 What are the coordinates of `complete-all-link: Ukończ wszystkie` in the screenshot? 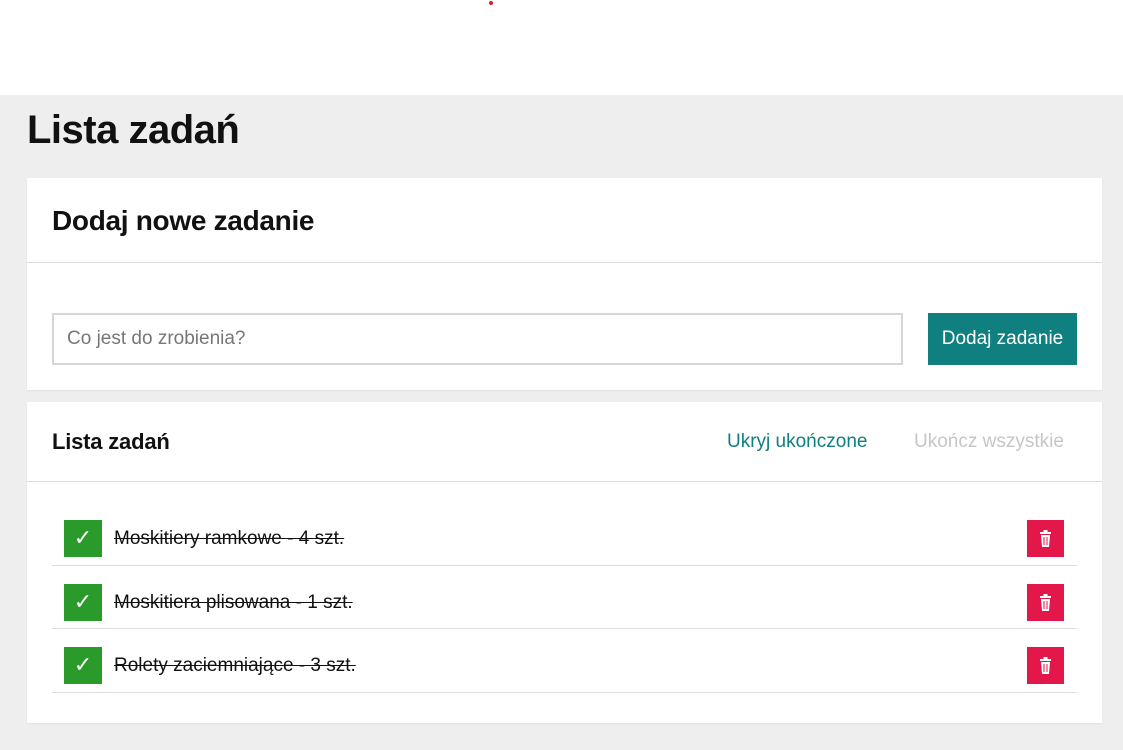 It's located at (989, 442).